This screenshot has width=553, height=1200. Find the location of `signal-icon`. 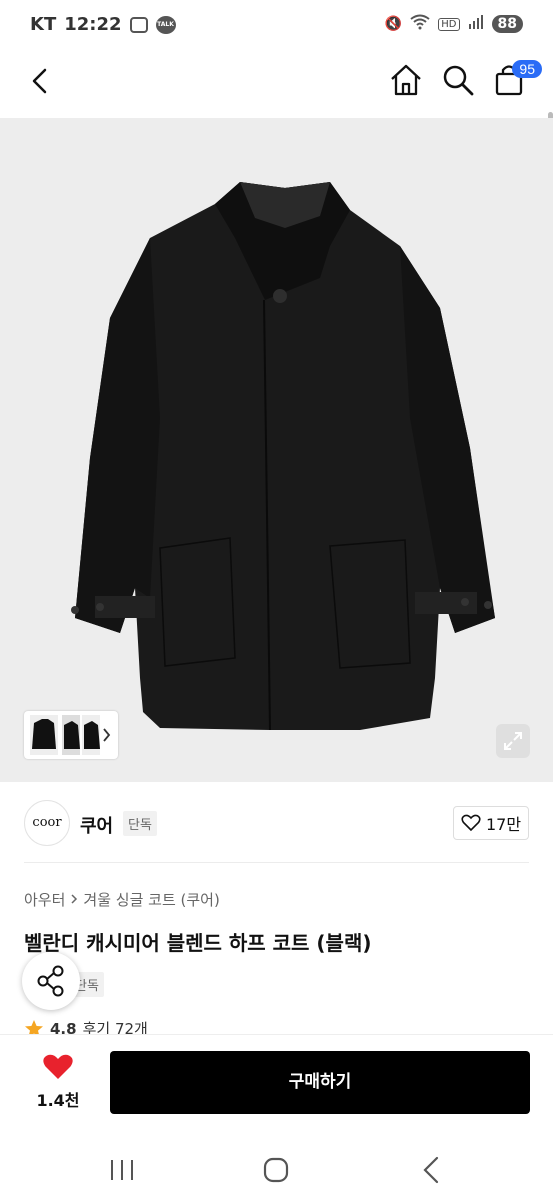

signal-icon is located at coordinates (476, 24).